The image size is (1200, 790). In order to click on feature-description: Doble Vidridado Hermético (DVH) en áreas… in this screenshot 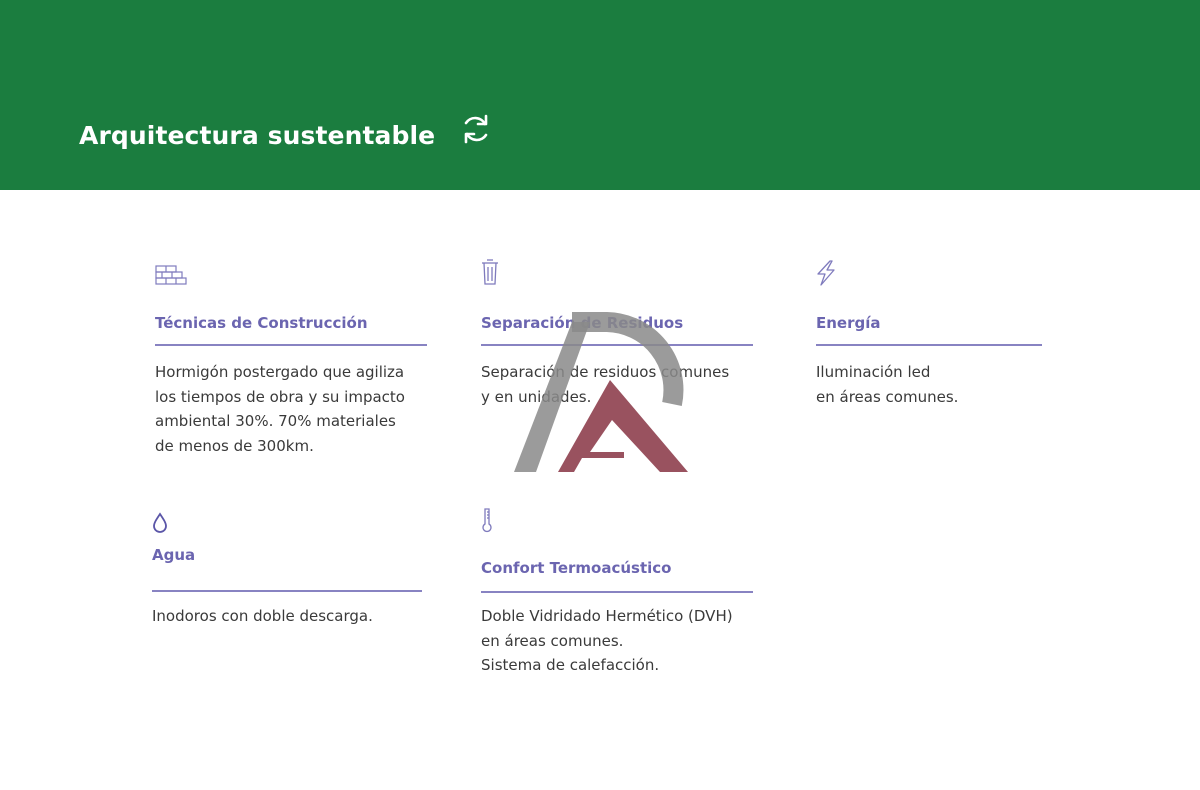, I will do `click(607, 640)`.